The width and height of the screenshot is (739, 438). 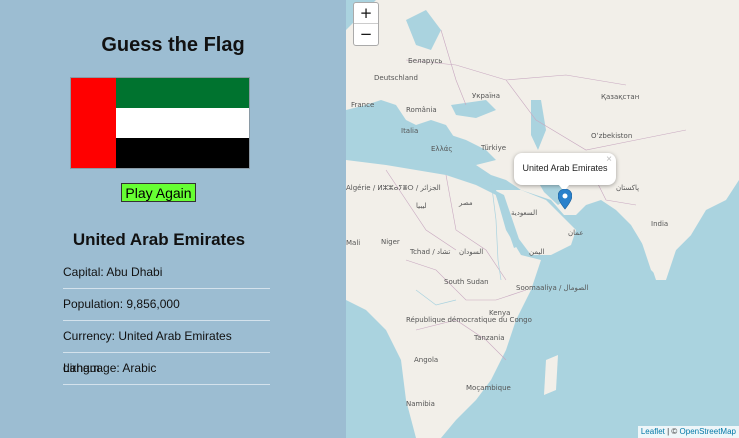 I want to click on map-label-belarus: Беларусь, so click(x=425, y=61).